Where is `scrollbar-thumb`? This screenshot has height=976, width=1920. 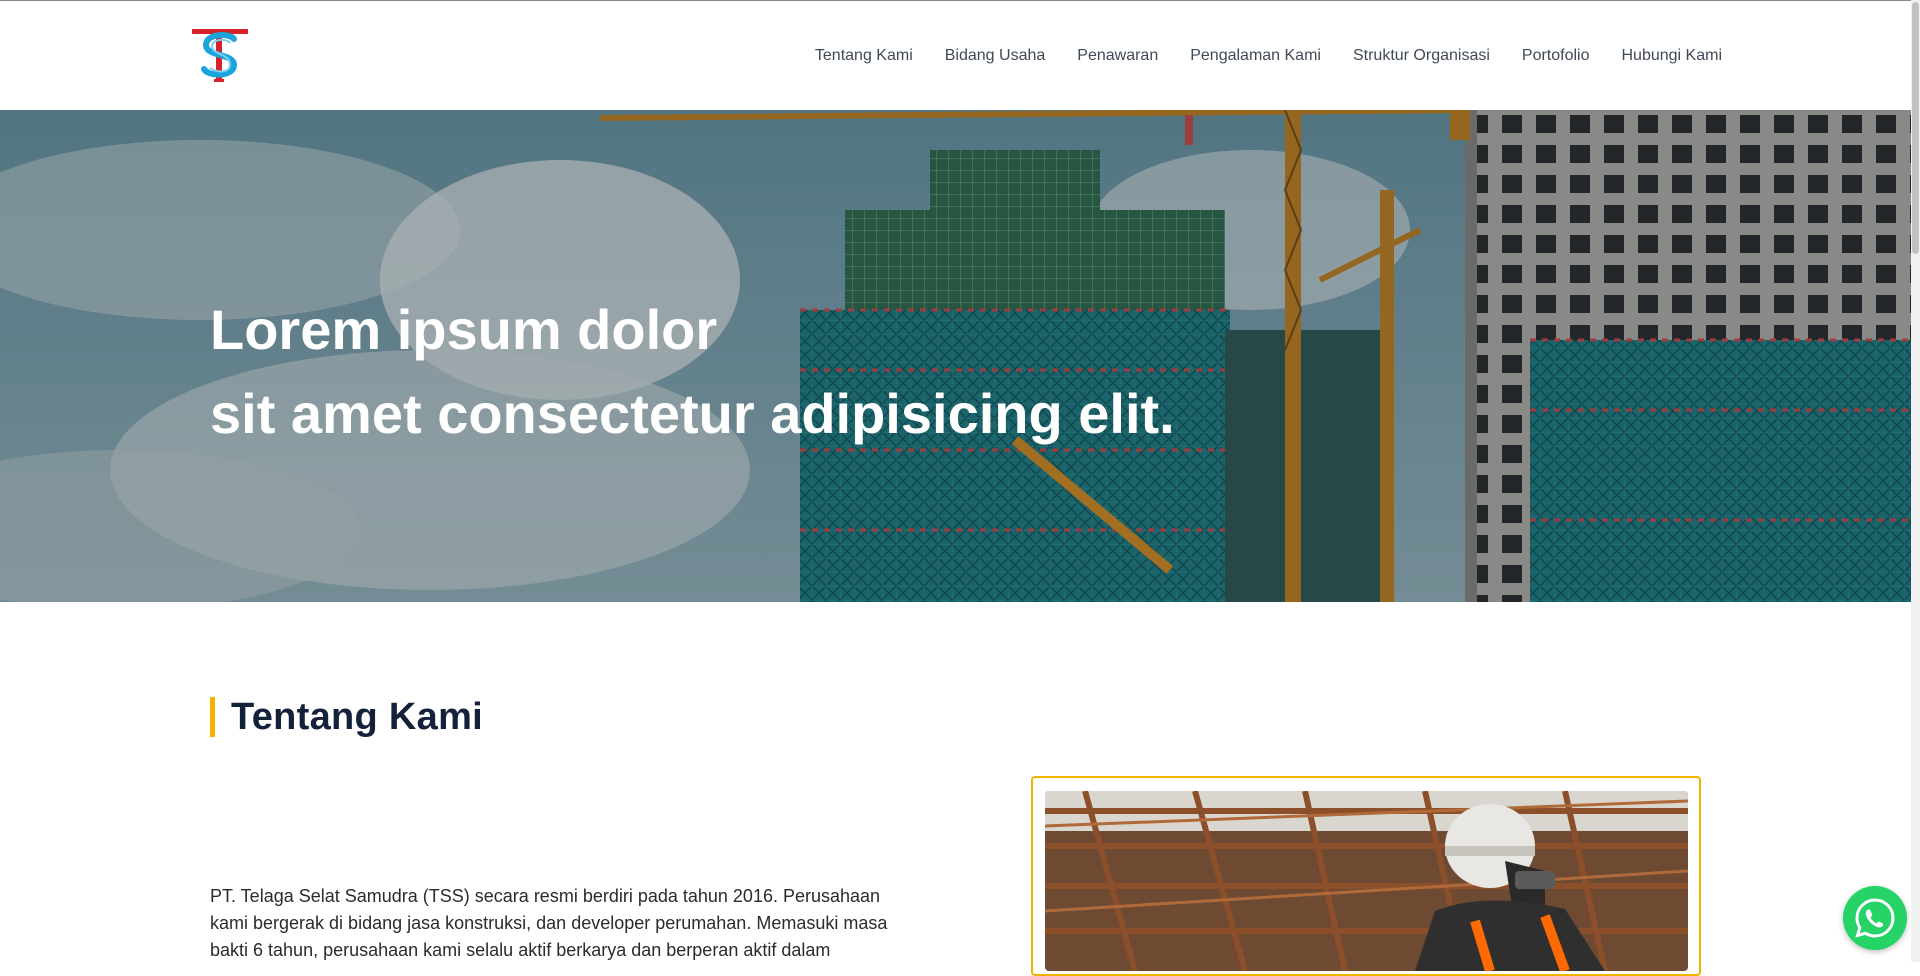 scrollbar-thumb is located at coordinates (1915, 128).